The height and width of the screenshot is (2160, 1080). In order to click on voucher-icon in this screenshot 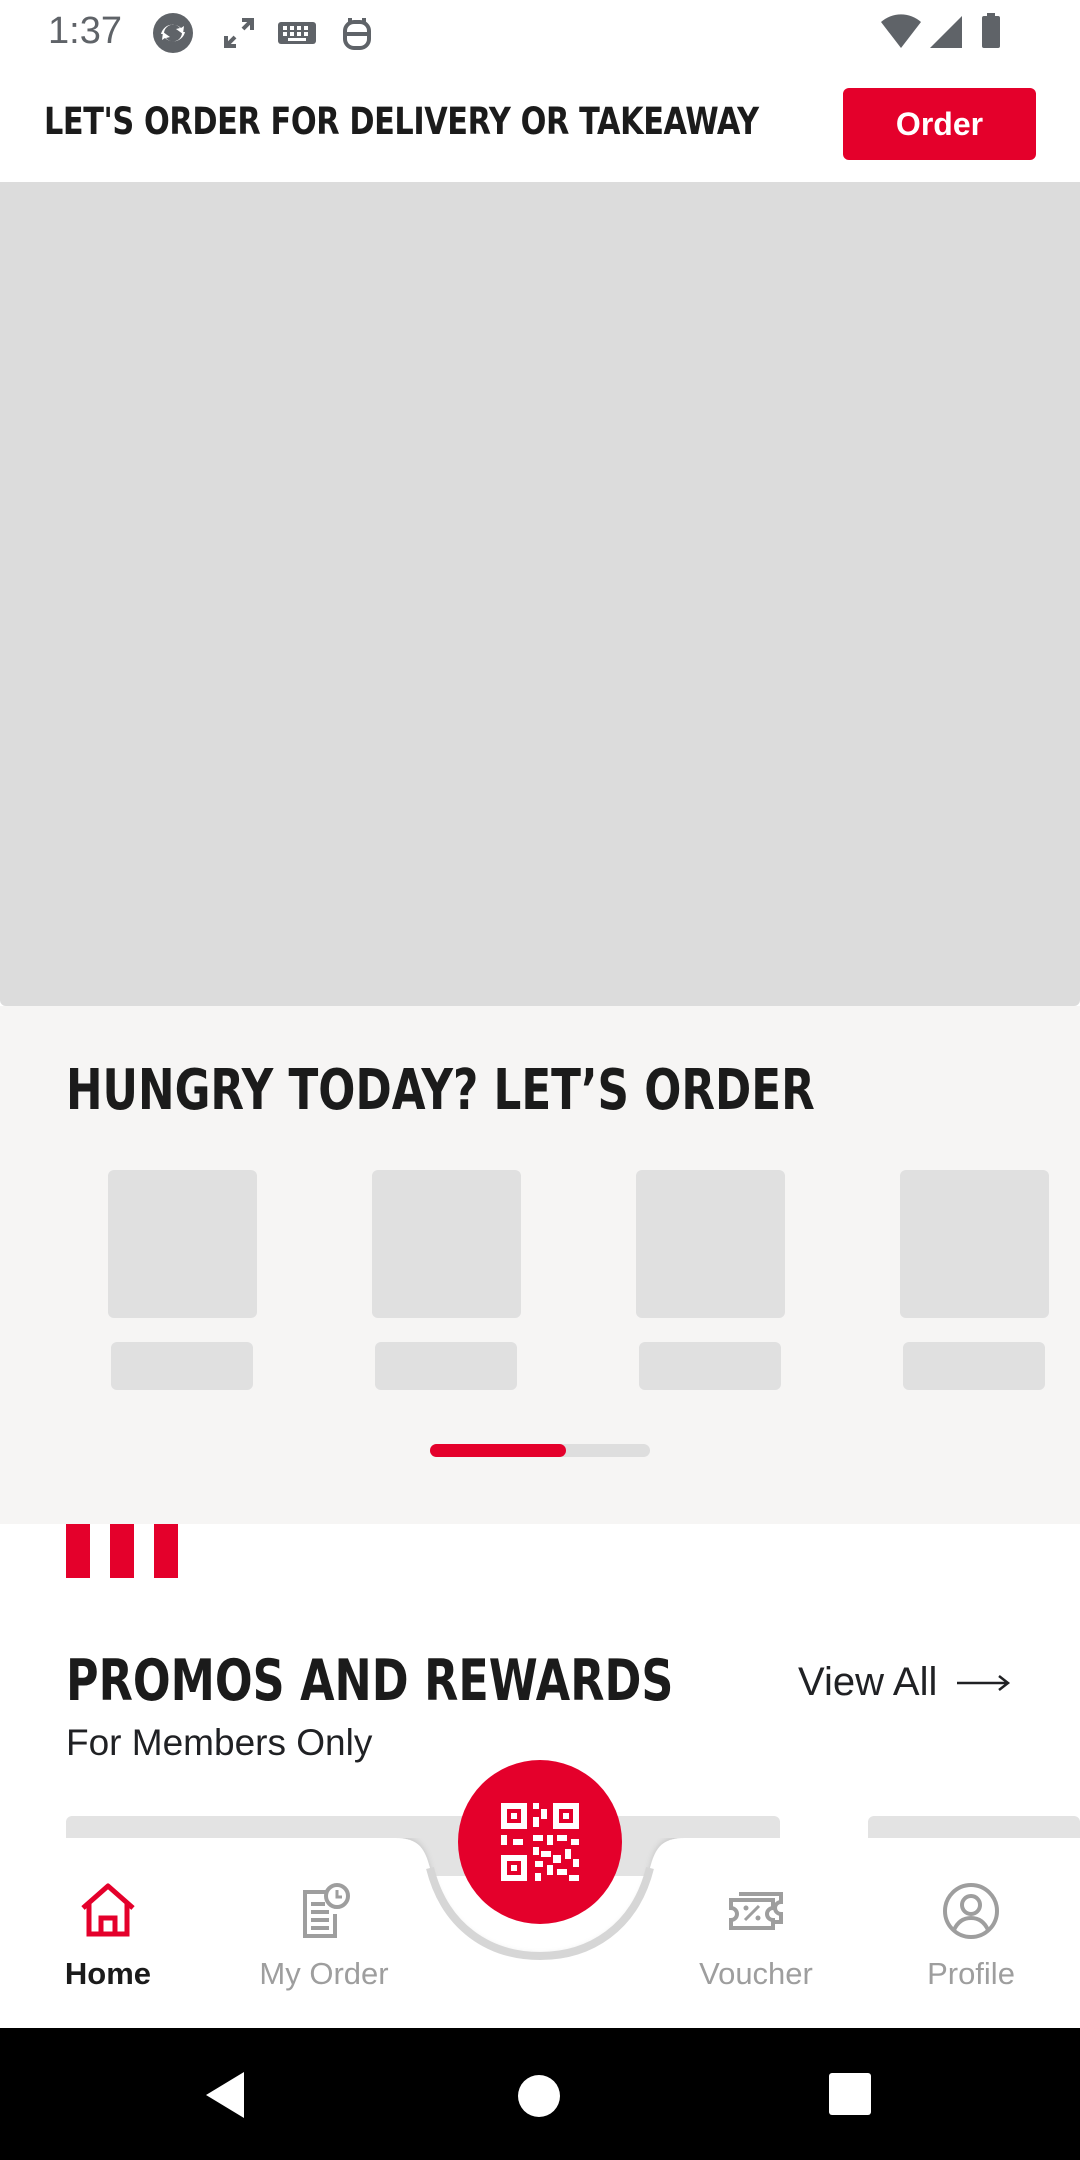, I will do `click(756, 1911)`.